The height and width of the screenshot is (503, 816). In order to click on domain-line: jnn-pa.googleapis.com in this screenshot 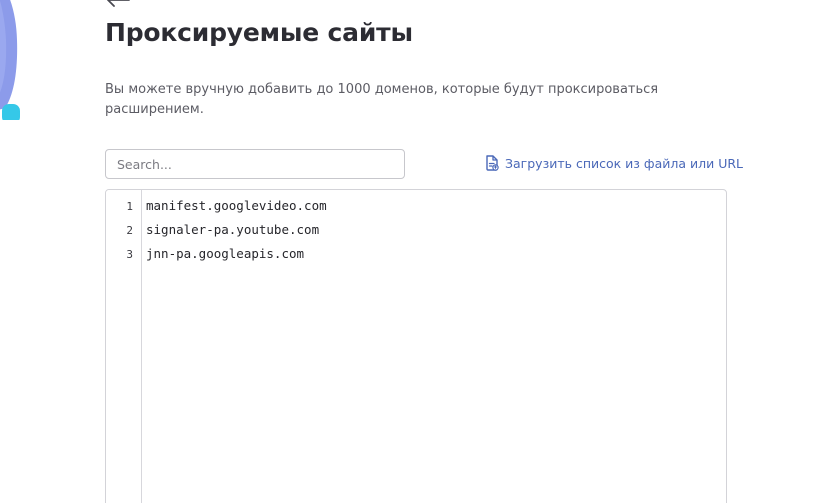, I will do `click(225, 254)`.